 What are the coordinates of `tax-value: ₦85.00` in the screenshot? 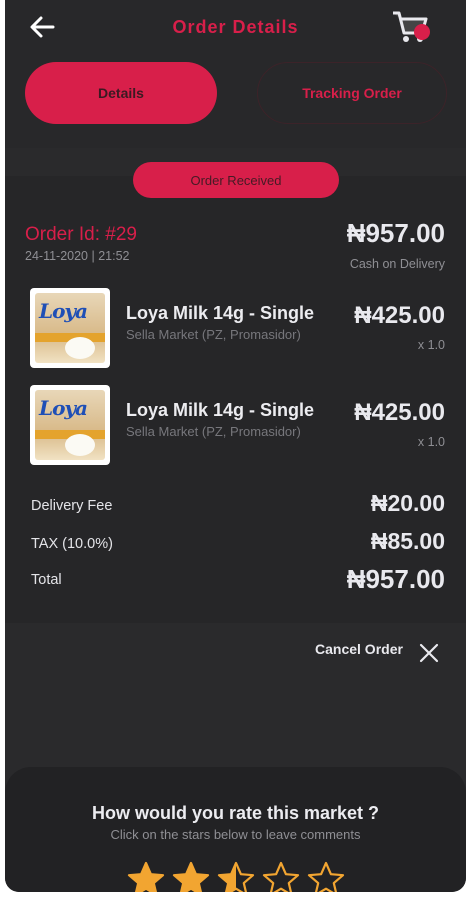 It's located at (407, 541).